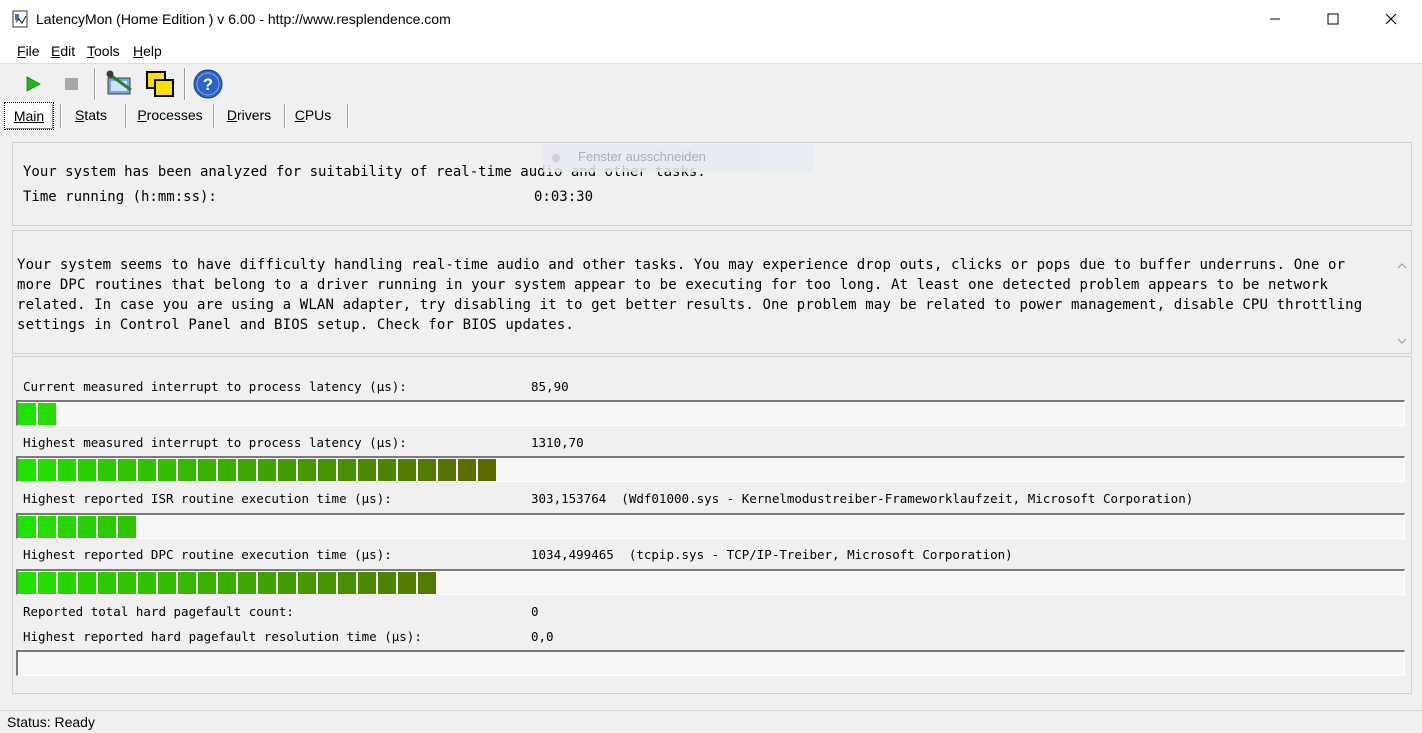 The image size is (1422, 733). I want to click on tab-cpus: CPUs, so click(313, 115).